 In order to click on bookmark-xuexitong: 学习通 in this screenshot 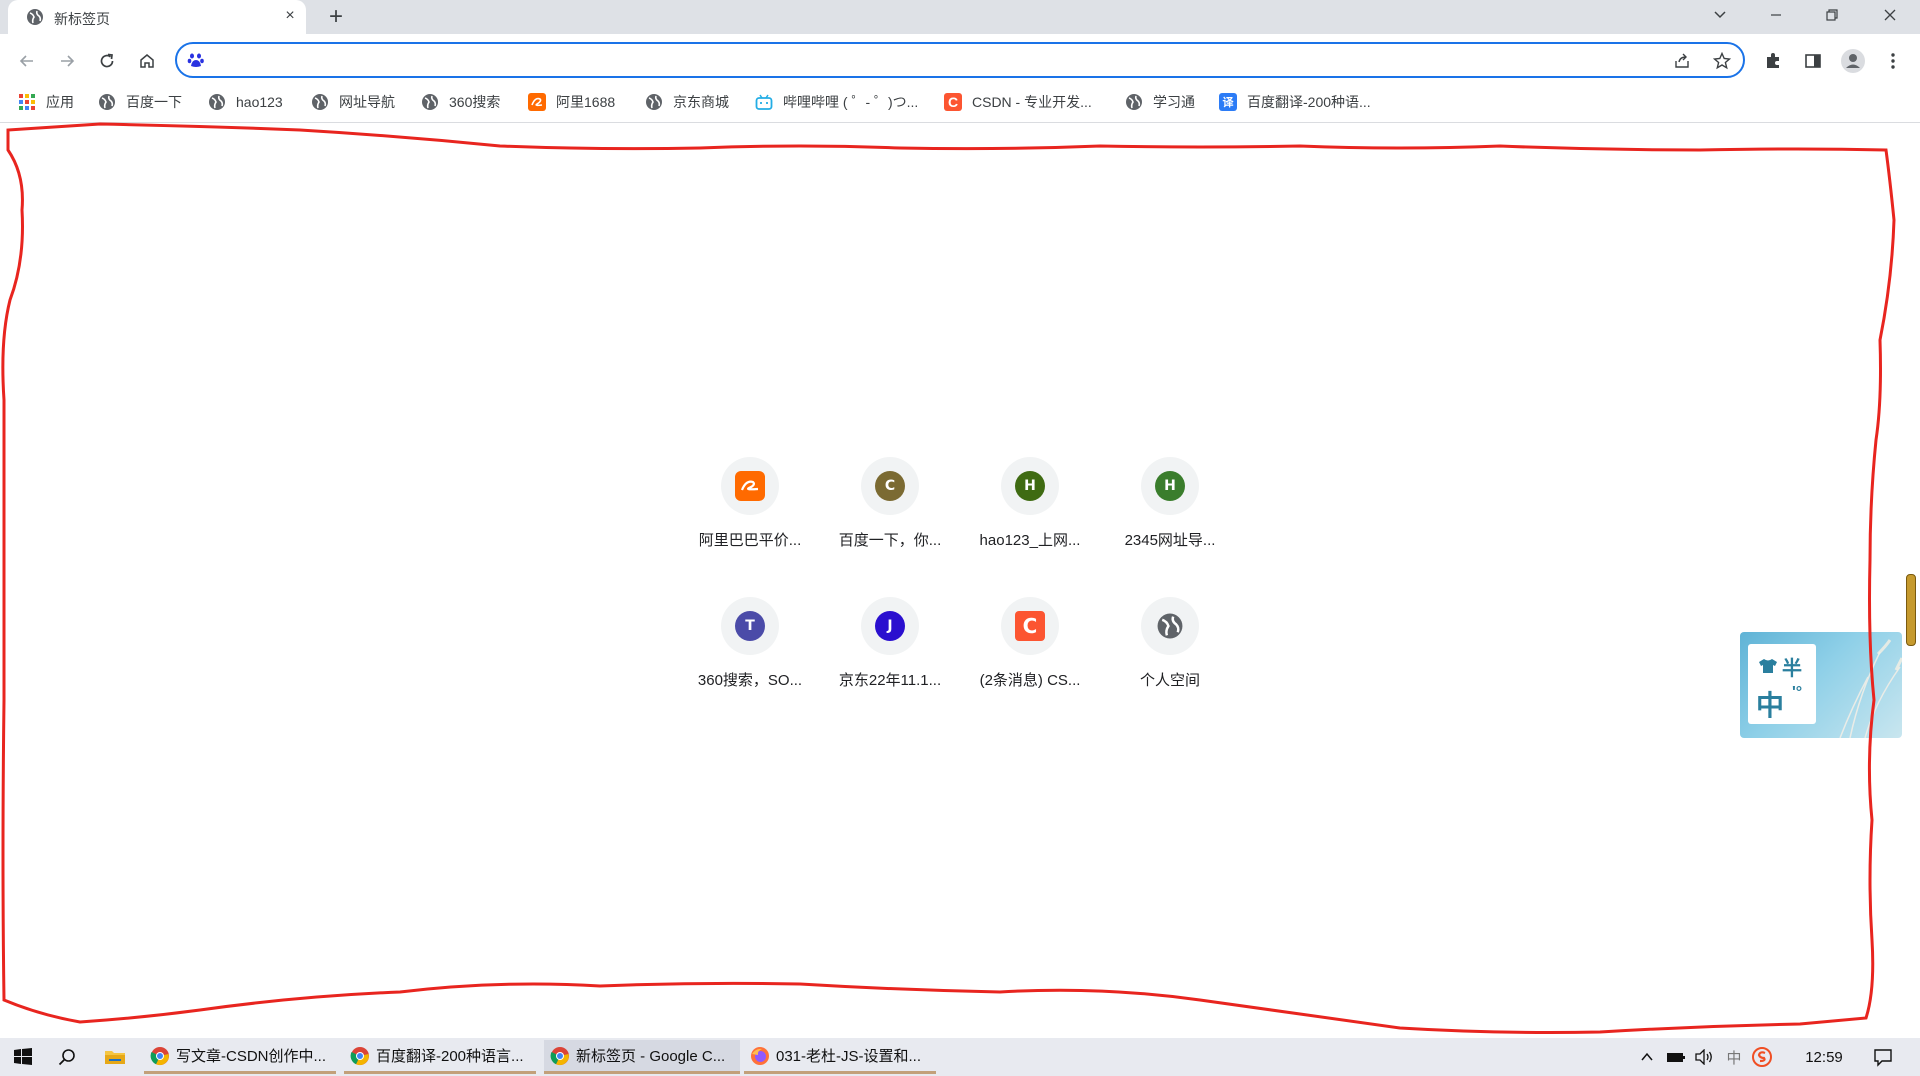, I will do `click(1160, 102)`.